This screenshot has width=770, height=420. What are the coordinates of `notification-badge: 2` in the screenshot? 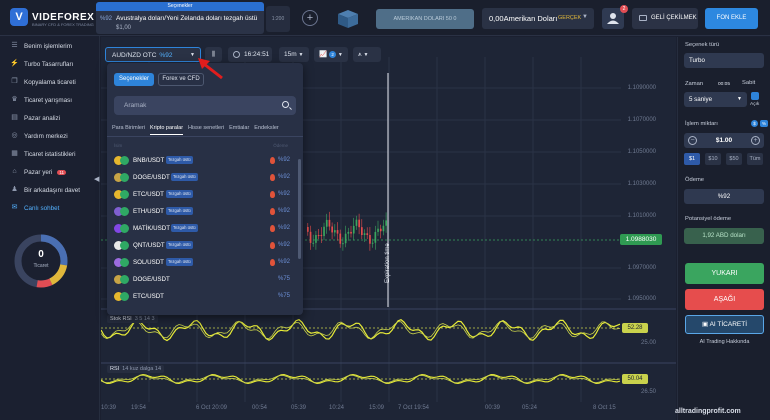 It's located at (624, 9).